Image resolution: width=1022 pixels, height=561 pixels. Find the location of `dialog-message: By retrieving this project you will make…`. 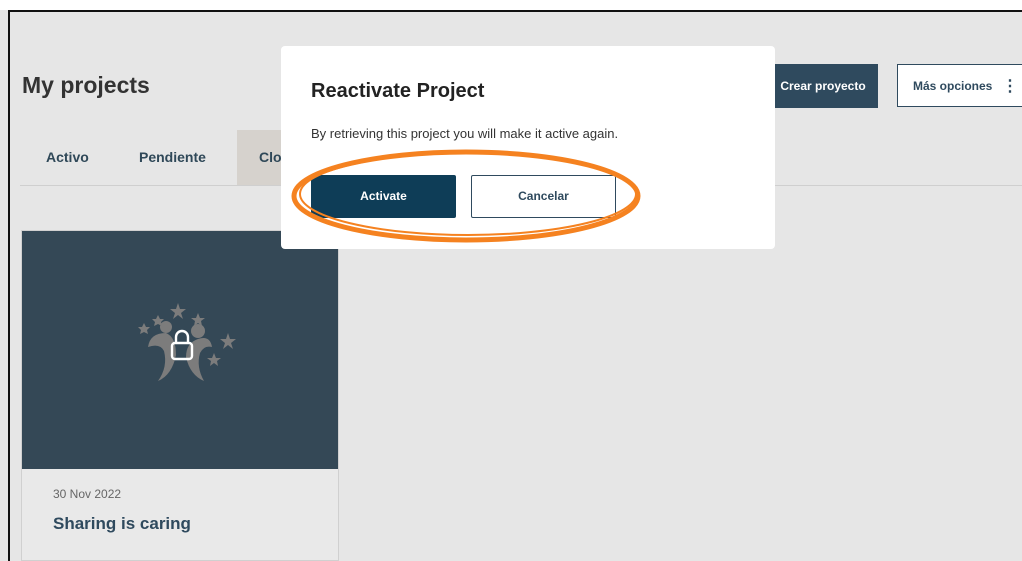

dialog-message: By retrieving this project you will make… is located at coordinates (465, 133).